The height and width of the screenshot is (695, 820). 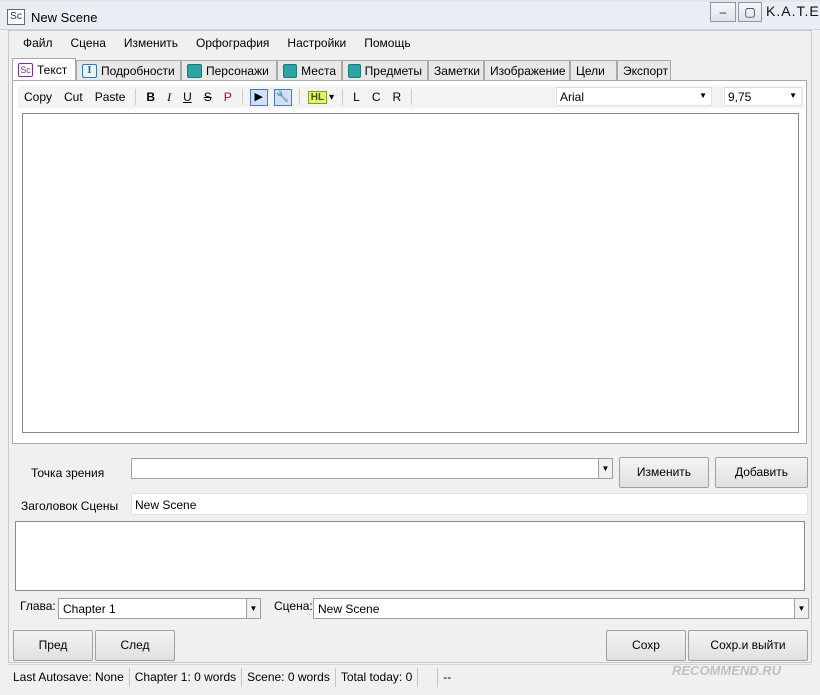 What do you see at coordinates (572, 97) in the screenshot?
I see `font-family-value: Arial` at bounding box center [572, 97].